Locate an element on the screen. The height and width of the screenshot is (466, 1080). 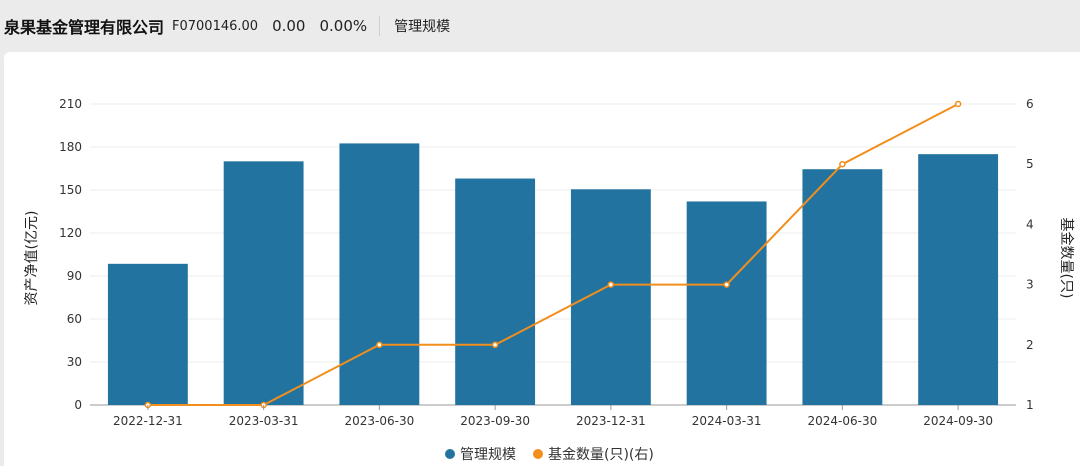
y-axis-left-ticks: 0 30 60 90 120 150 180 210 is located at coordinates (70, 254).